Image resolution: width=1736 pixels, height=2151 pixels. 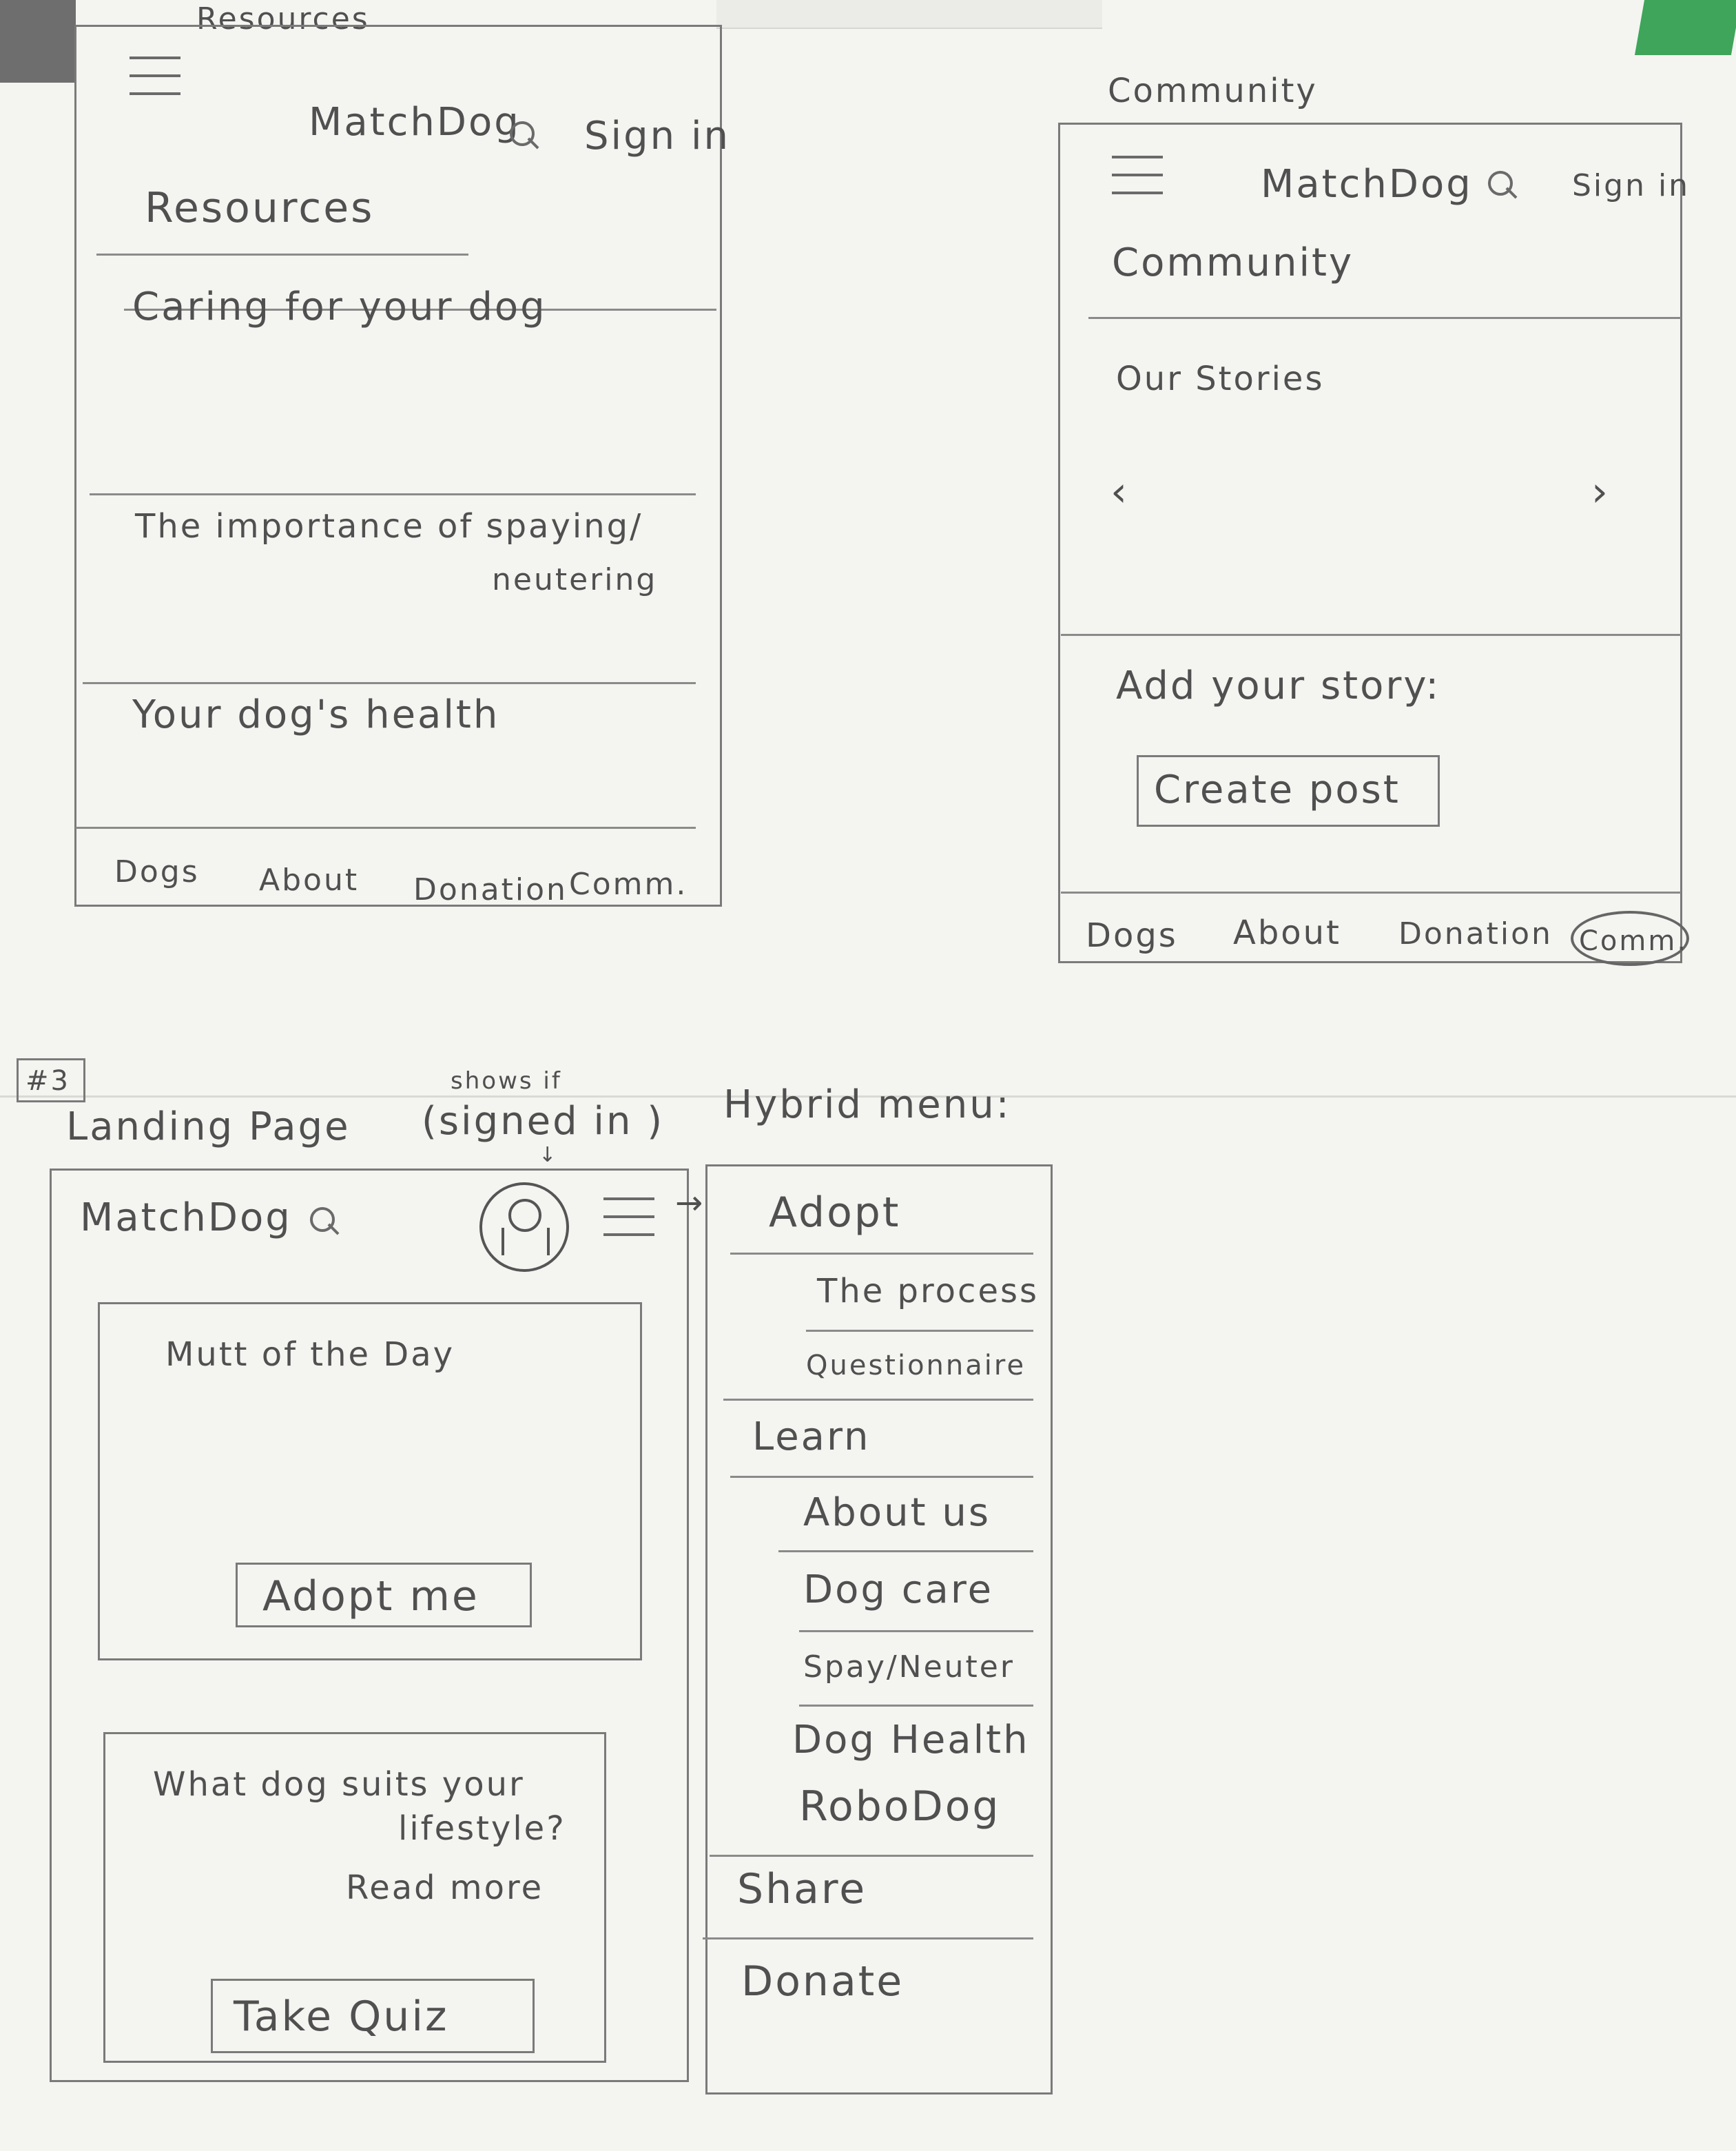 I want to click on sketch-number-box: #3, so click(x=51, y=1080).